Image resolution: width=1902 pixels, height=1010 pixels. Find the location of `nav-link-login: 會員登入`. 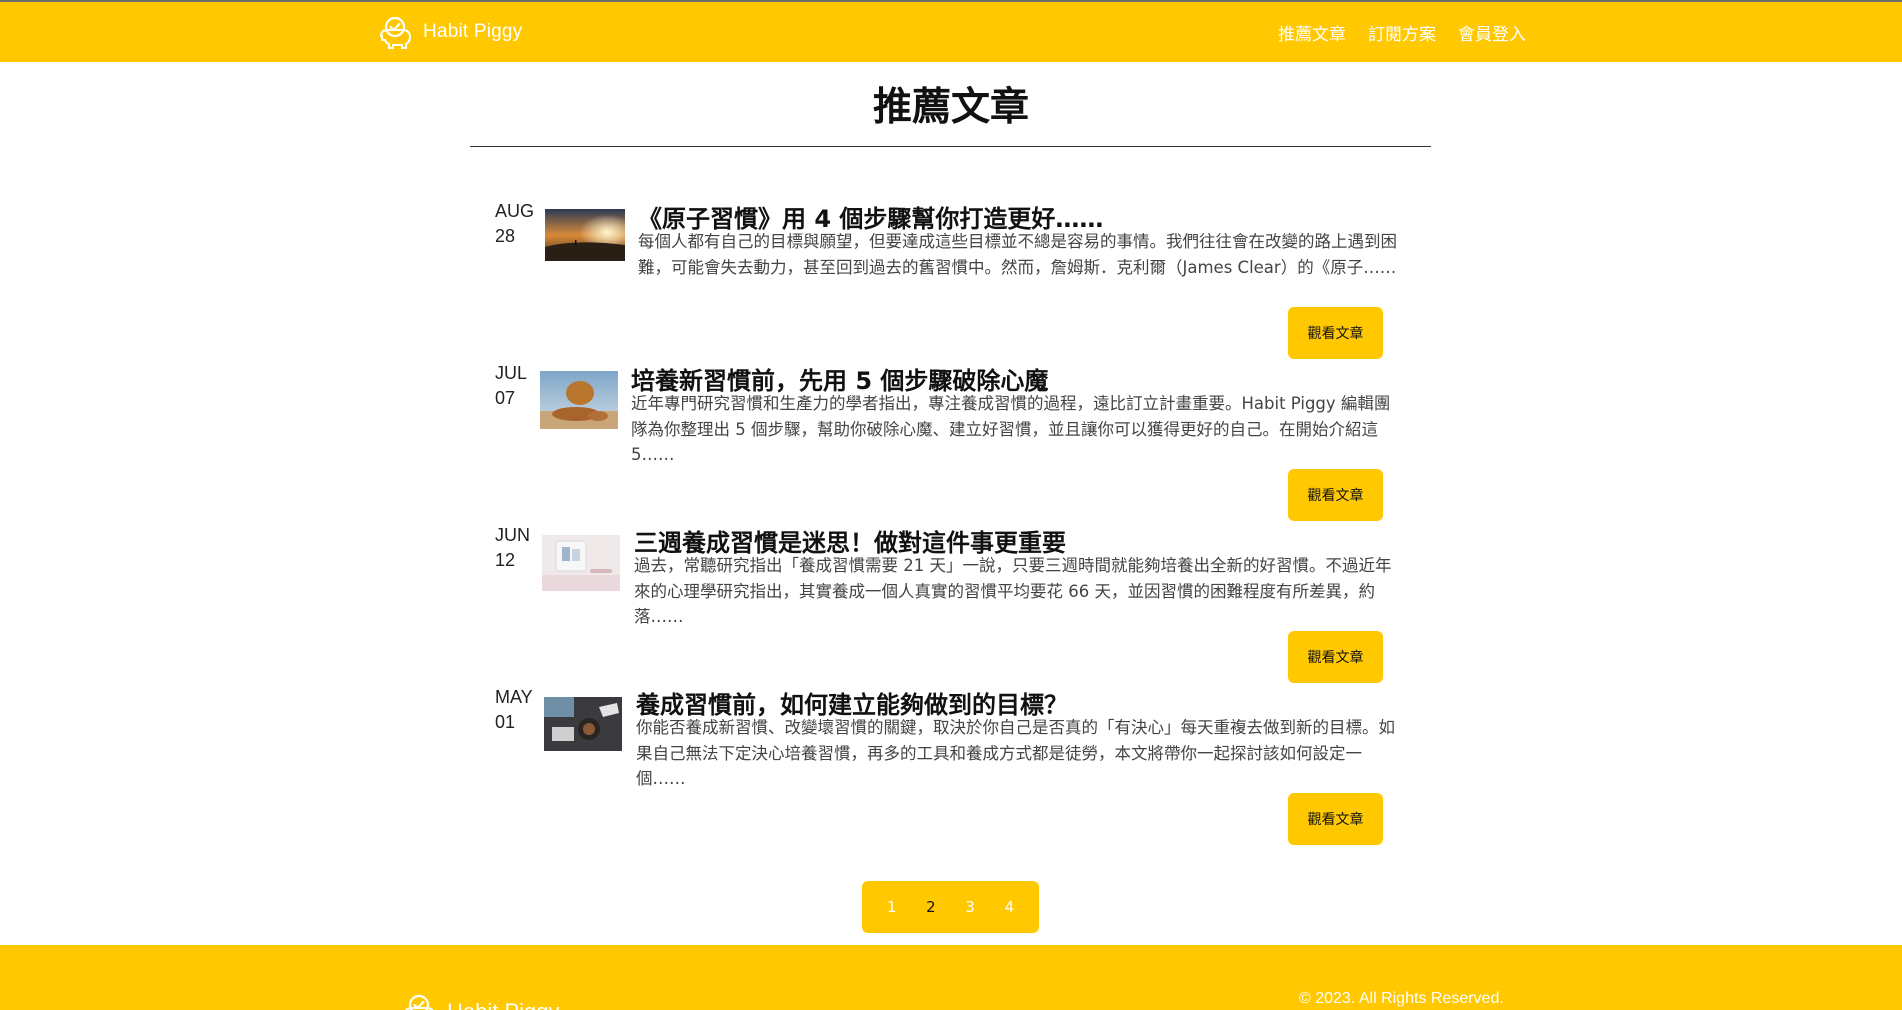

nav-link-login: 會員登入 is located at coordinates (1492, 32).